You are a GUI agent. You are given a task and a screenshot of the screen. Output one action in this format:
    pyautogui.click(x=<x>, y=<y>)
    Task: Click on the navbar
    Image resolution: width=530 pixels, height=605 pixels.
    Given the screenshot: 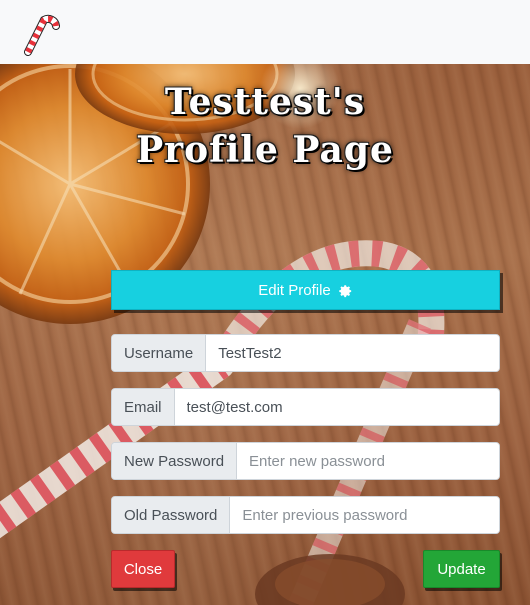 What is the action you would take?
    pyautogui.click(x=265, y=32)
    